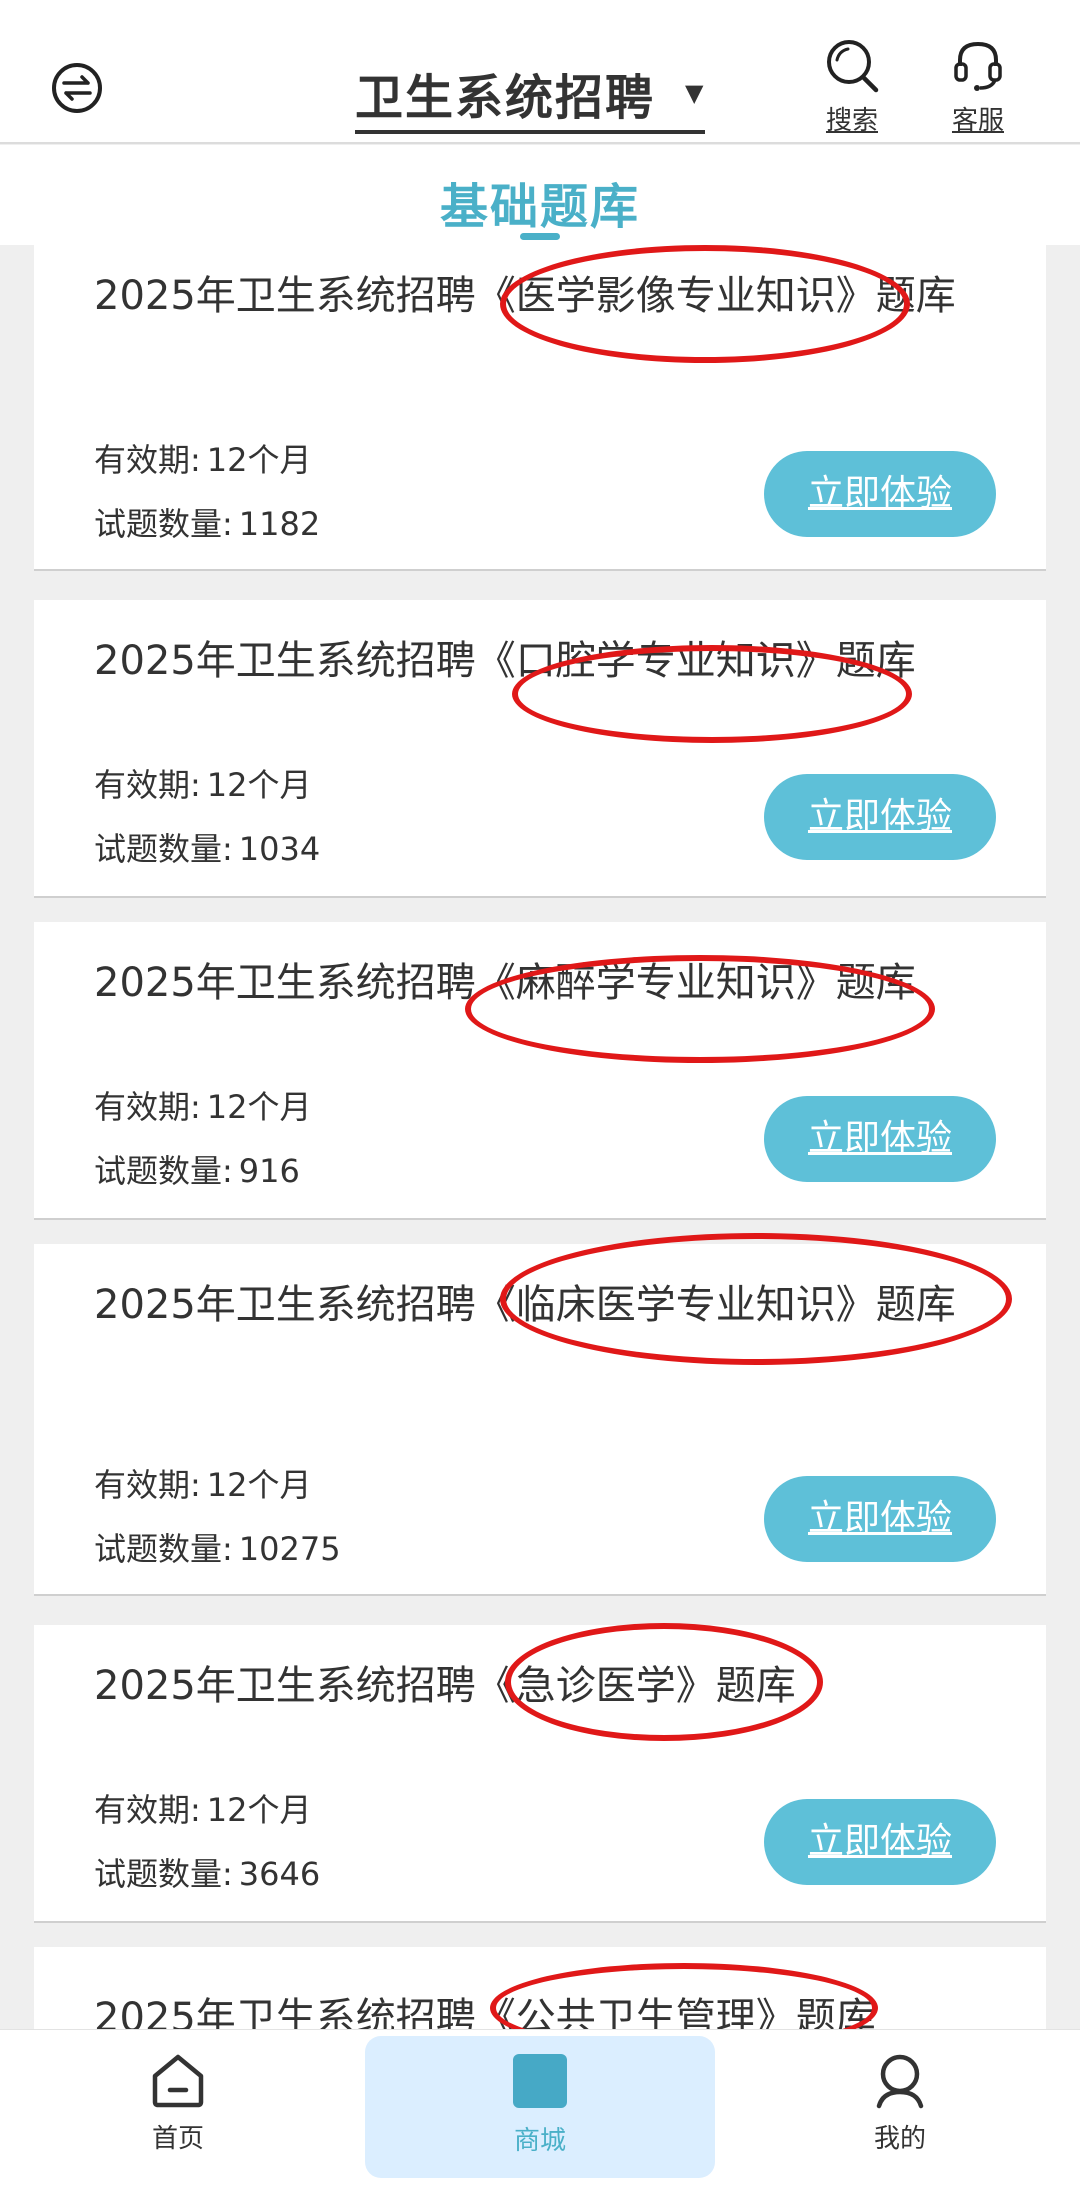 The image size is (1080, 2189). What do you see at coordinates (900, 2109) in the screenshot?
I see `nav-mine: 我的` at bounding box center [900, 2109].